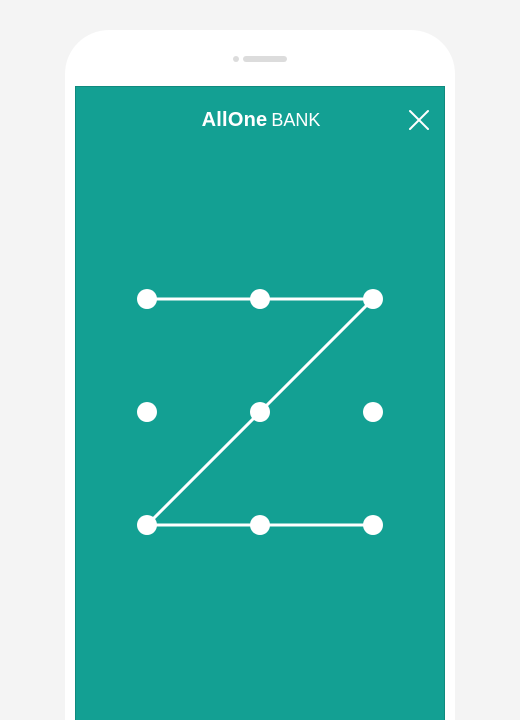 This screenshot has height=720, width=520. Describe the element at coordinates (147, 299) in the screenshot. I see `pattern-dot-r1-c1` at that location.